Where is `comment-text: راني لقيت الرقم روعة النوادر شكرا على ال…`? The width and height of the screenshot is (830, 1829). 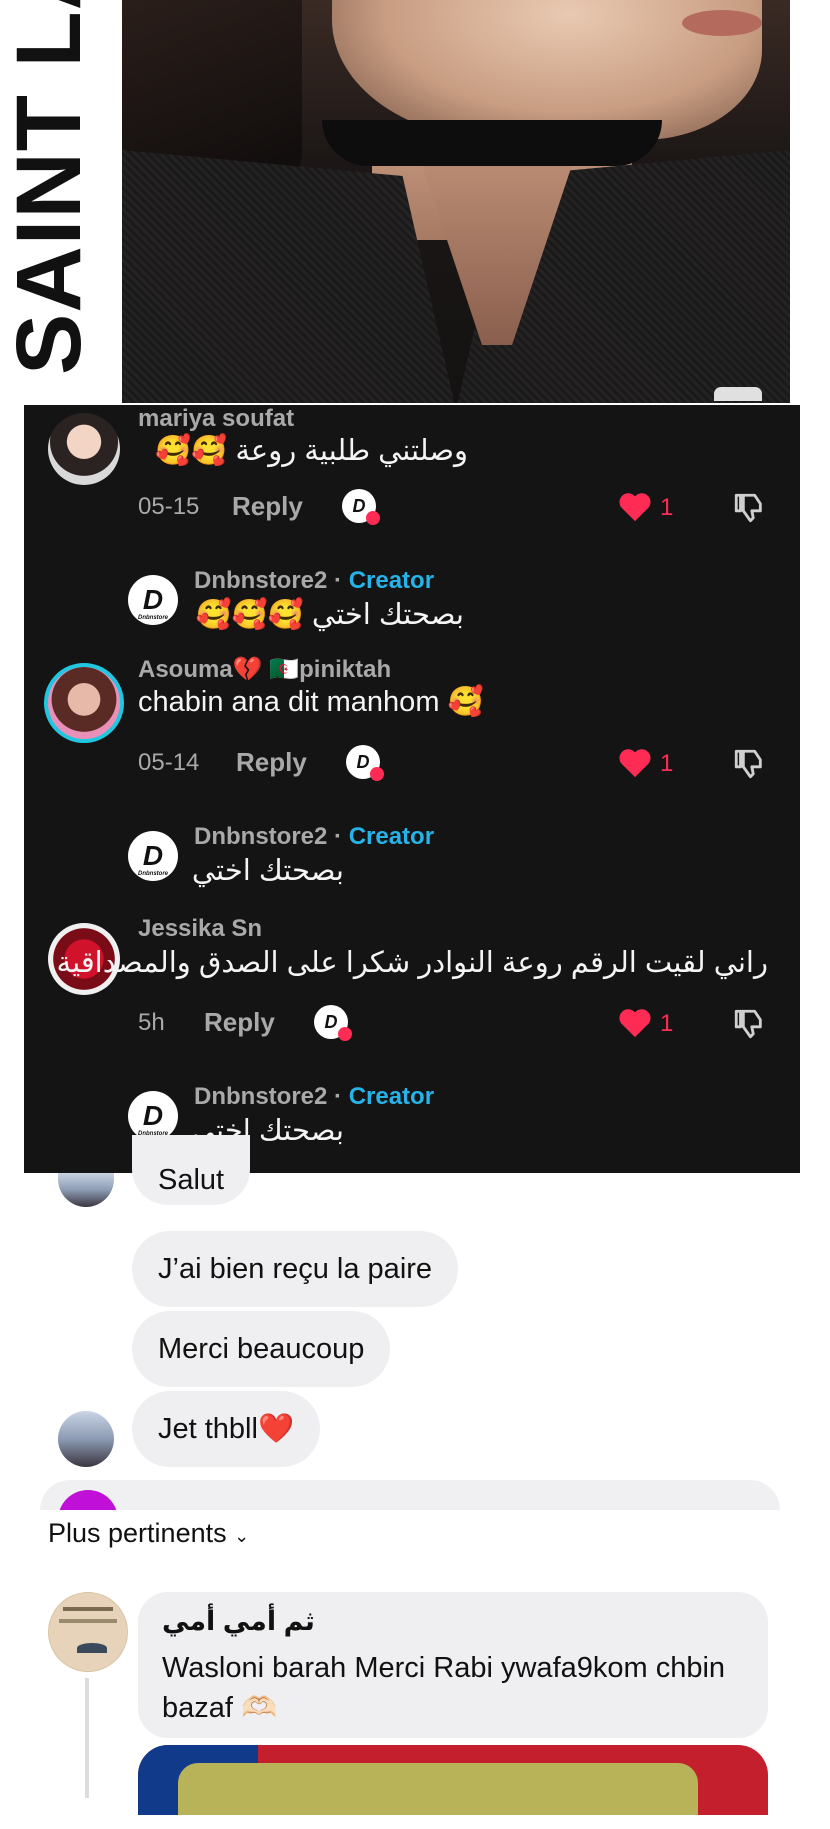 comment-text: راني لقيت الرقم روعة النوادر شكرا على ال… is located at coordinates (412, 963).